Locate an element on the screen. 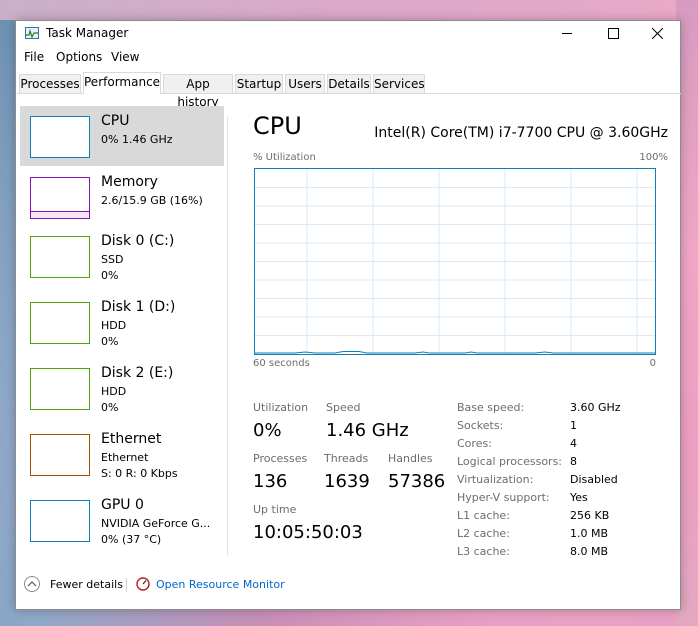 The image size is (698, 626). sidebar-item-disk0: Disk 0 (C:) SSD 0% is located at coordinates (122, 263).